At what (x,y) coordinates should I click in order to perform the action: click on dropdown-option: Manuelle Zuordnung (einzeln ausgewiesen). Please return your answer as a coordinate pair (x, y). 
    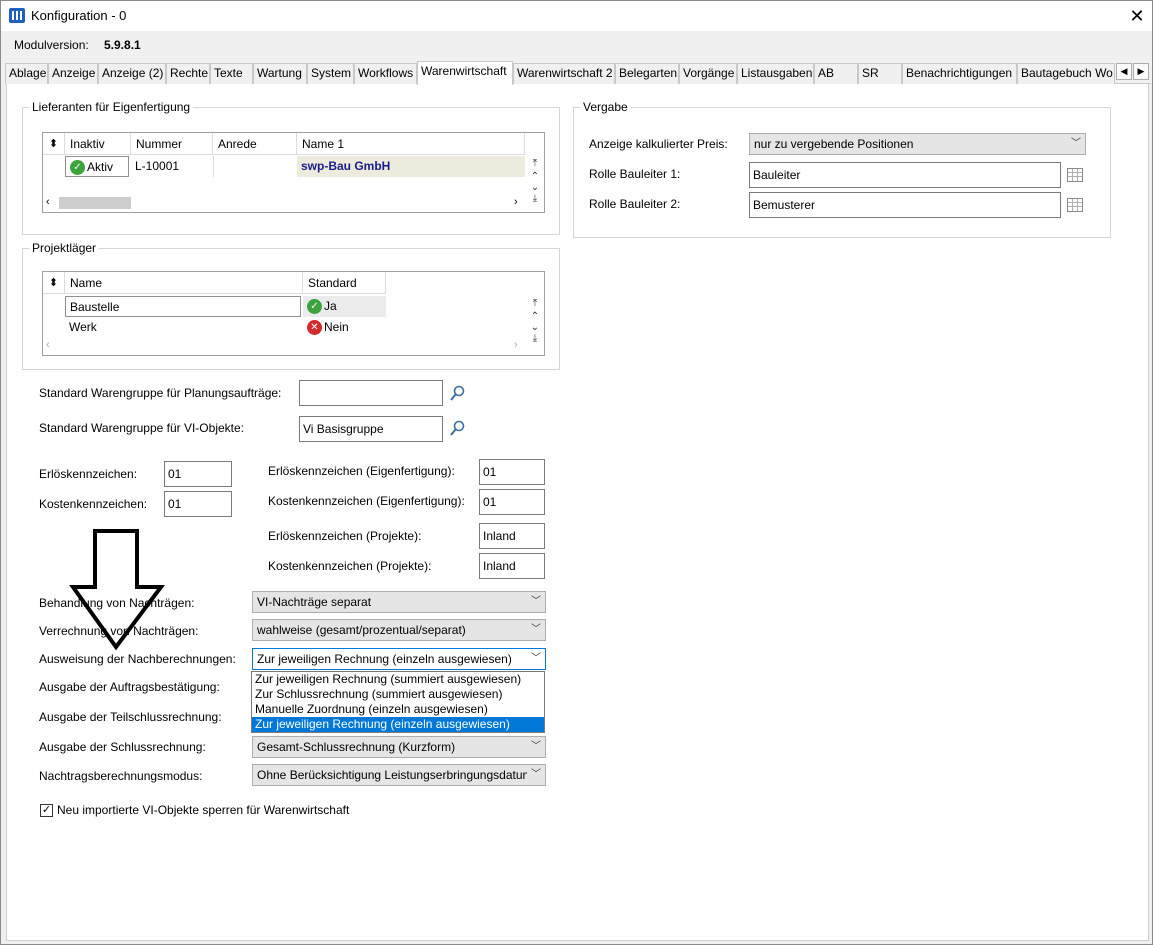
    Looking at the image, I should click on (398, 709).